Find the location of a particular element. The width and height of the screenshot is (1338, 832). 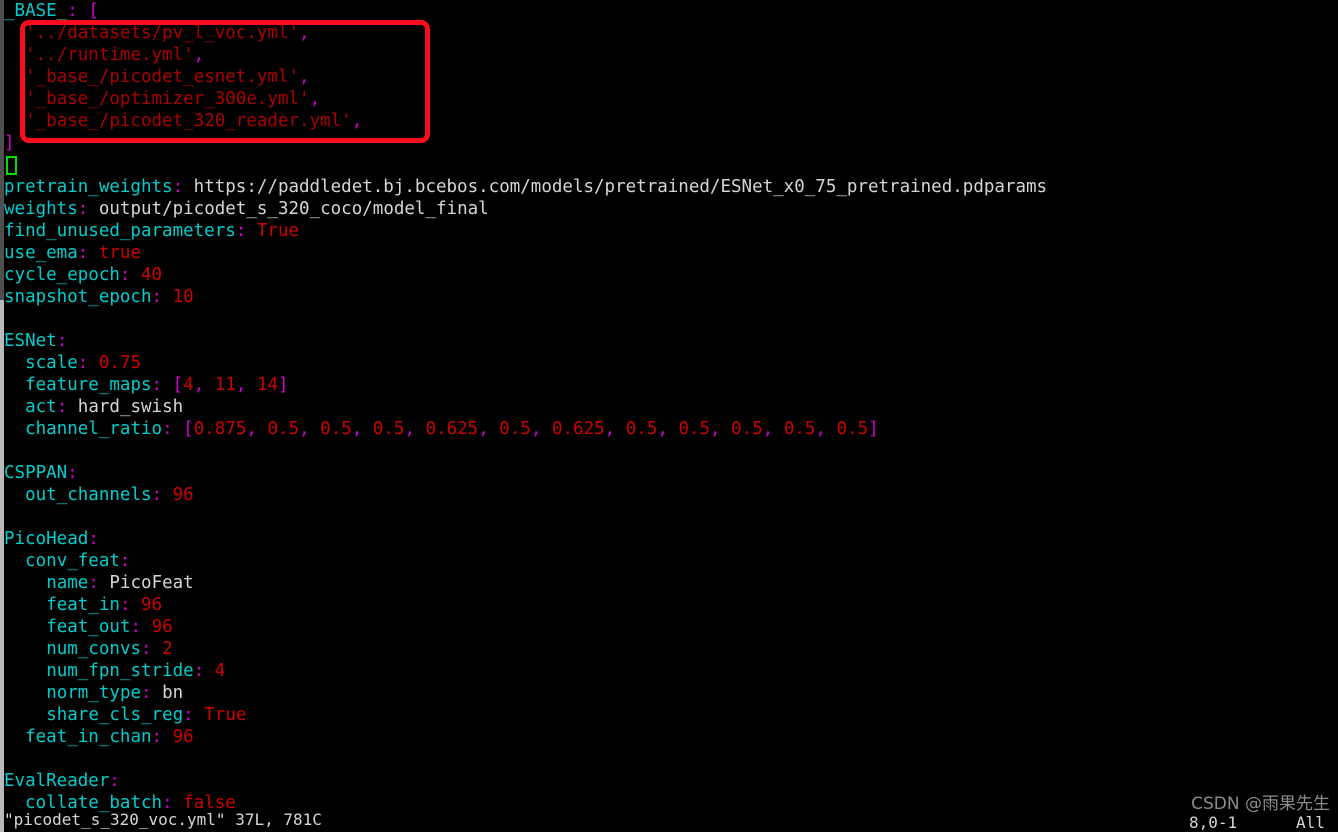

code-line: feature_maps: [4, 11, 14] is located at coordinates (671, 385).